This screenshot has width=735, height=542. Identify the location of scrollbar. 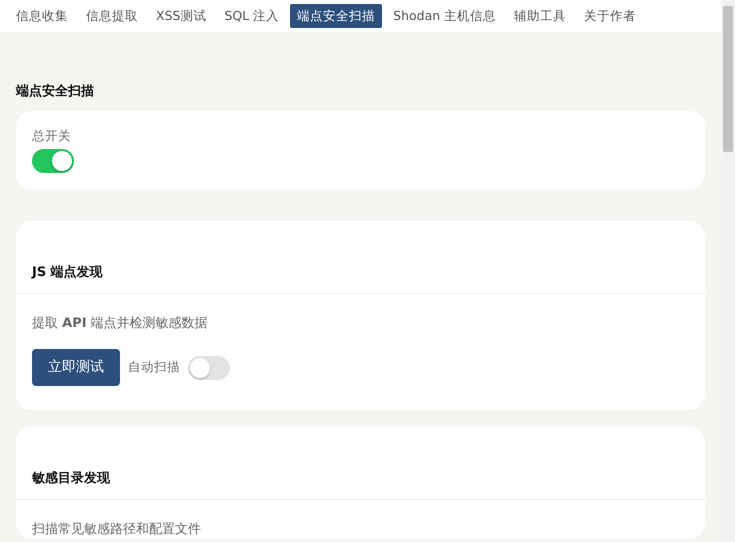
(728, 271).